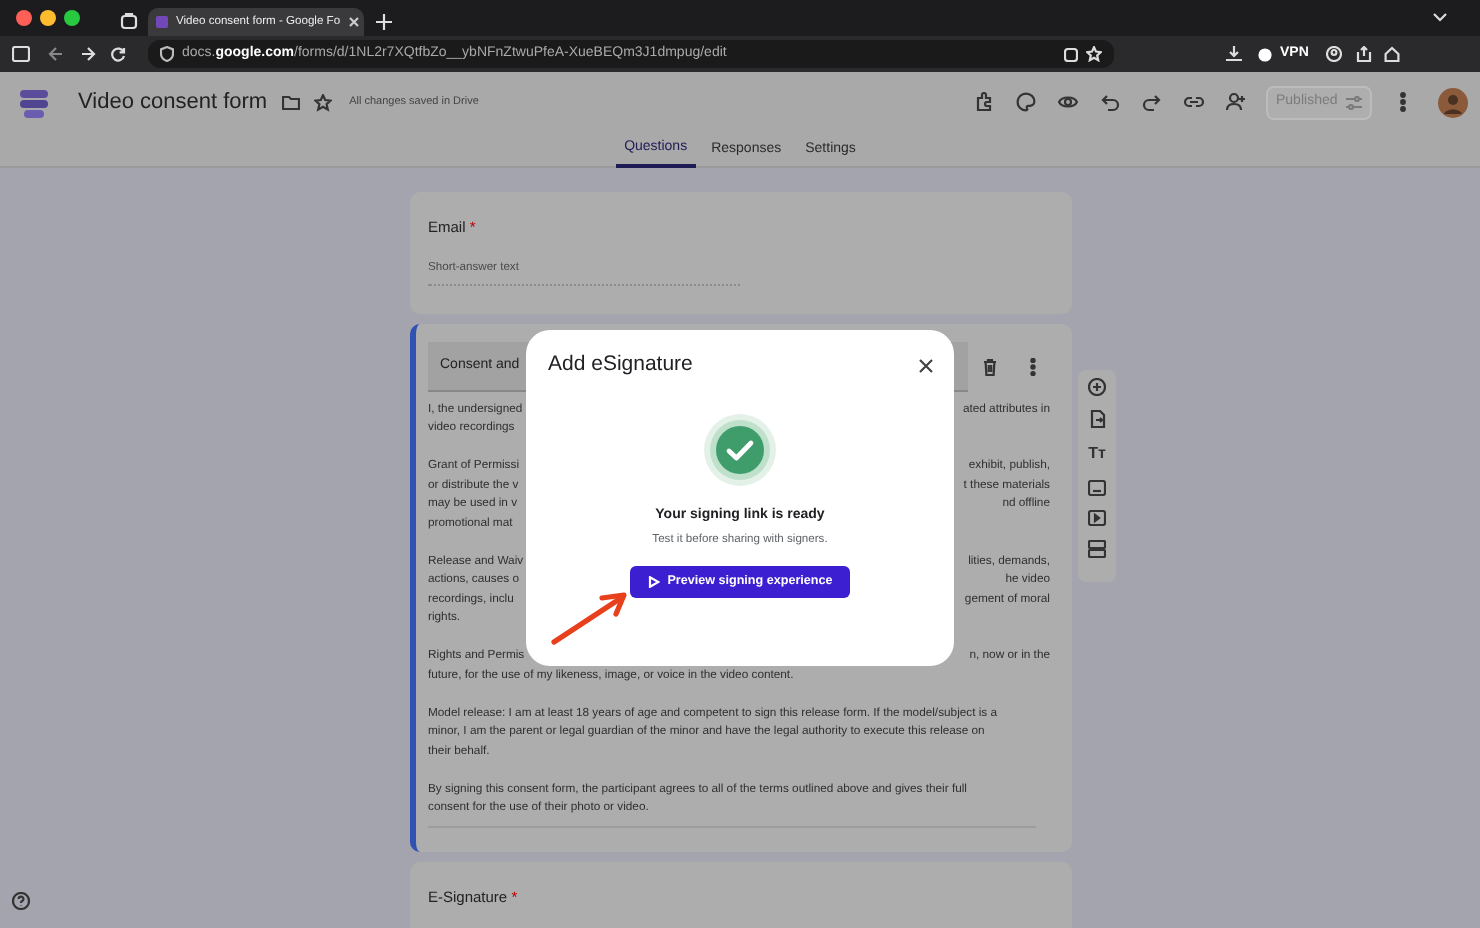  Describe the element at coordinates (1071, 54) in the screenshot. I see `reader-icon` at that location.